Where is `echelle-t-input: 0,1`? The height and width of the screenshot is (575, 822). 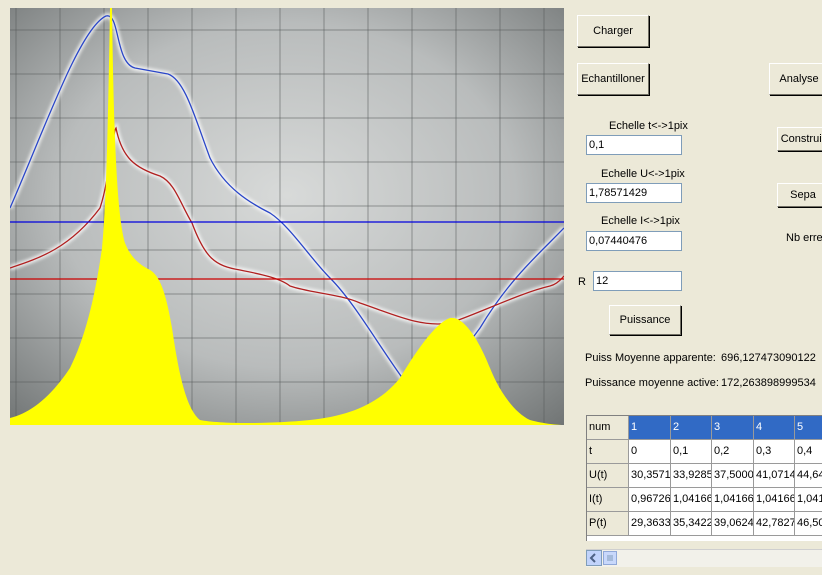
echelle-t-input: 0,1 is located at coordinates (634, 145).